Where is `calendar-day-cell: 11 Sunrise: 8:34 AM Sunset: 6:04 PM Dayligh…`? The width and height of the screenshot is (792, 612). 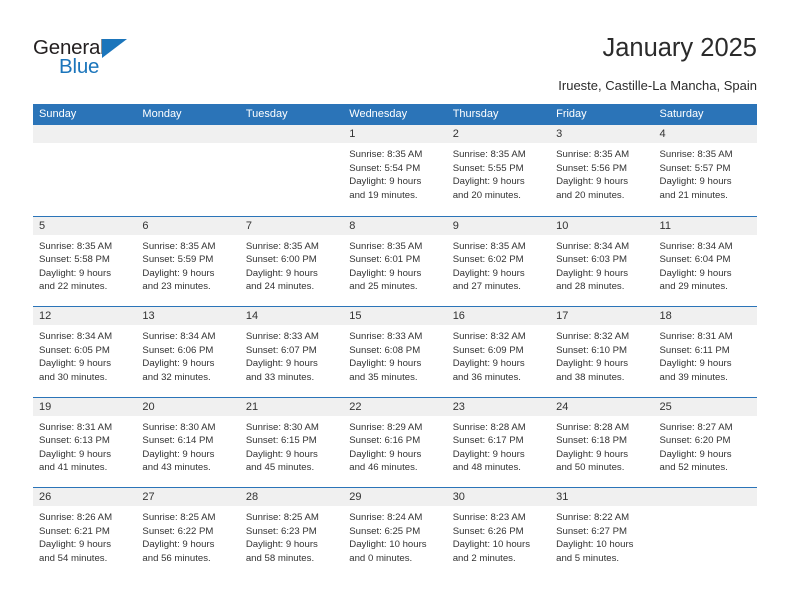 calendar-day-cell: 11 Sunrise: 8:34 AM Sunset: 6:04 PM Dayligh… is located at coordinates (705, 261).